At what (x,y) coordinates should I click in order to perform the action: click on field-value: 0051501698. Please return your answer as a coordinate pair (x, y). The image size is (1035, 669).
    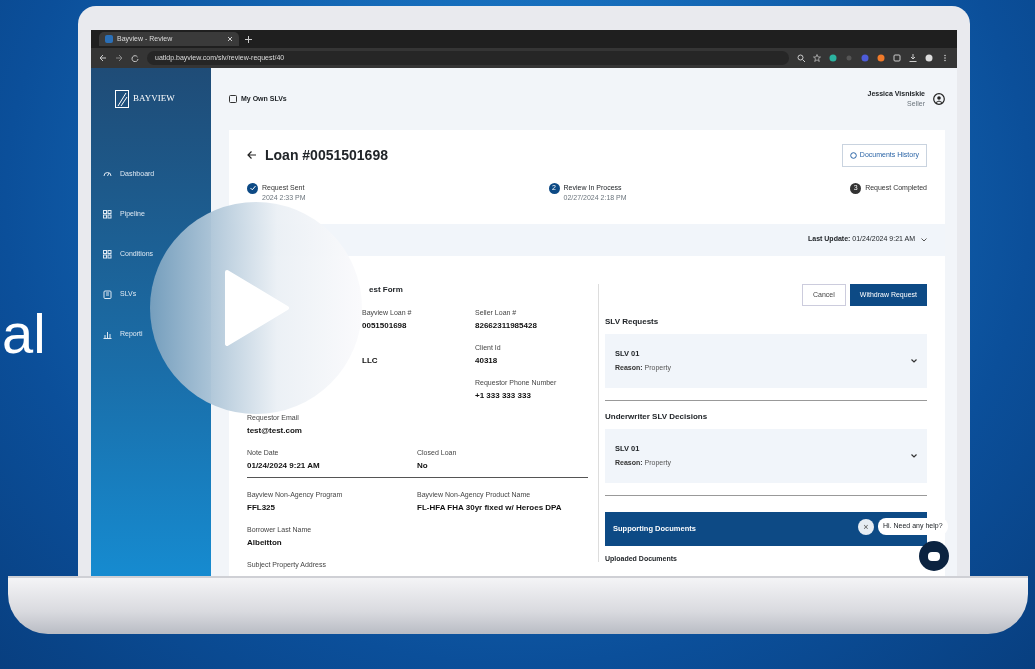
    Looking at the image, I should click on (385, 325).